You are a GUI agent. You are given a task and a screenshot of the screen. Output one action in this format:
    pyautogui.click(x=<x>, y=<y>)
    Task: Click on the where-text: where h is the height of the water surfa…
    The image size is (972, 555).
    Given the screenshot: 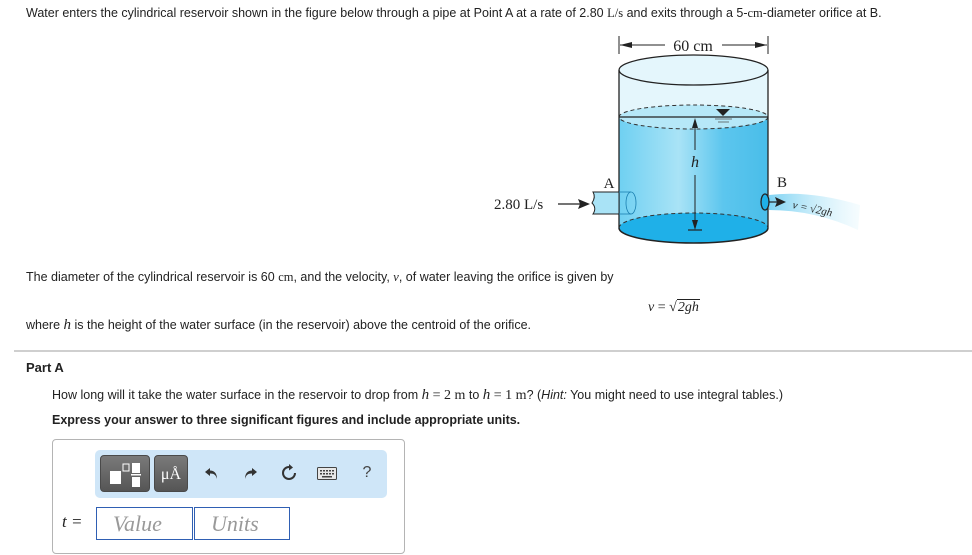 What is the action you would take?
    pyautogui.click(x=278, y=325)
    